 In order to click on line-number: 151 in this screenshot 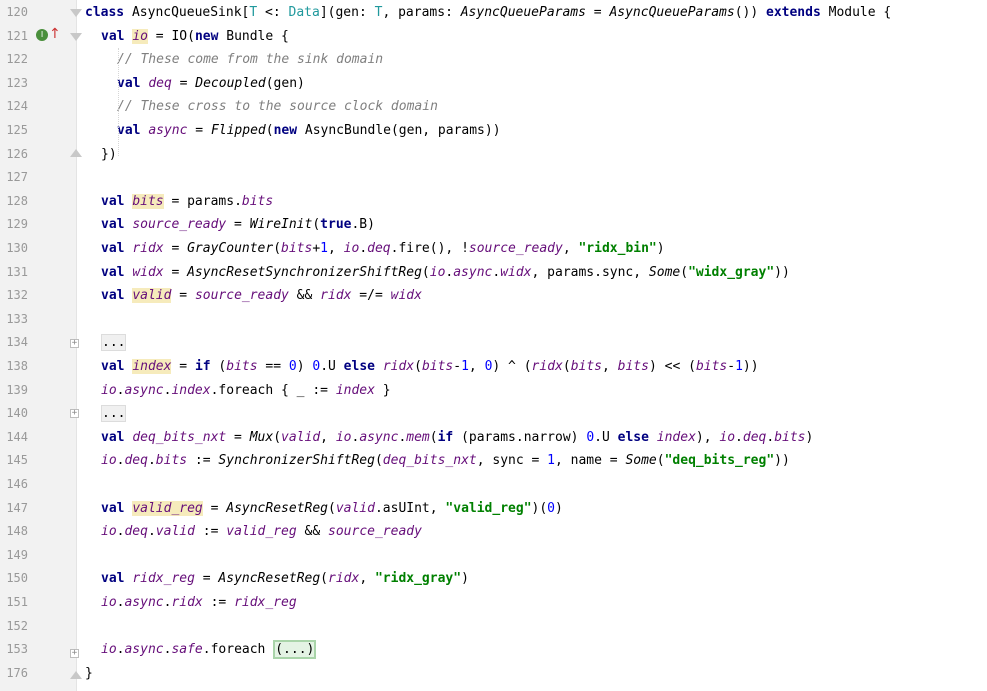, I will do `click(17, 602)`.